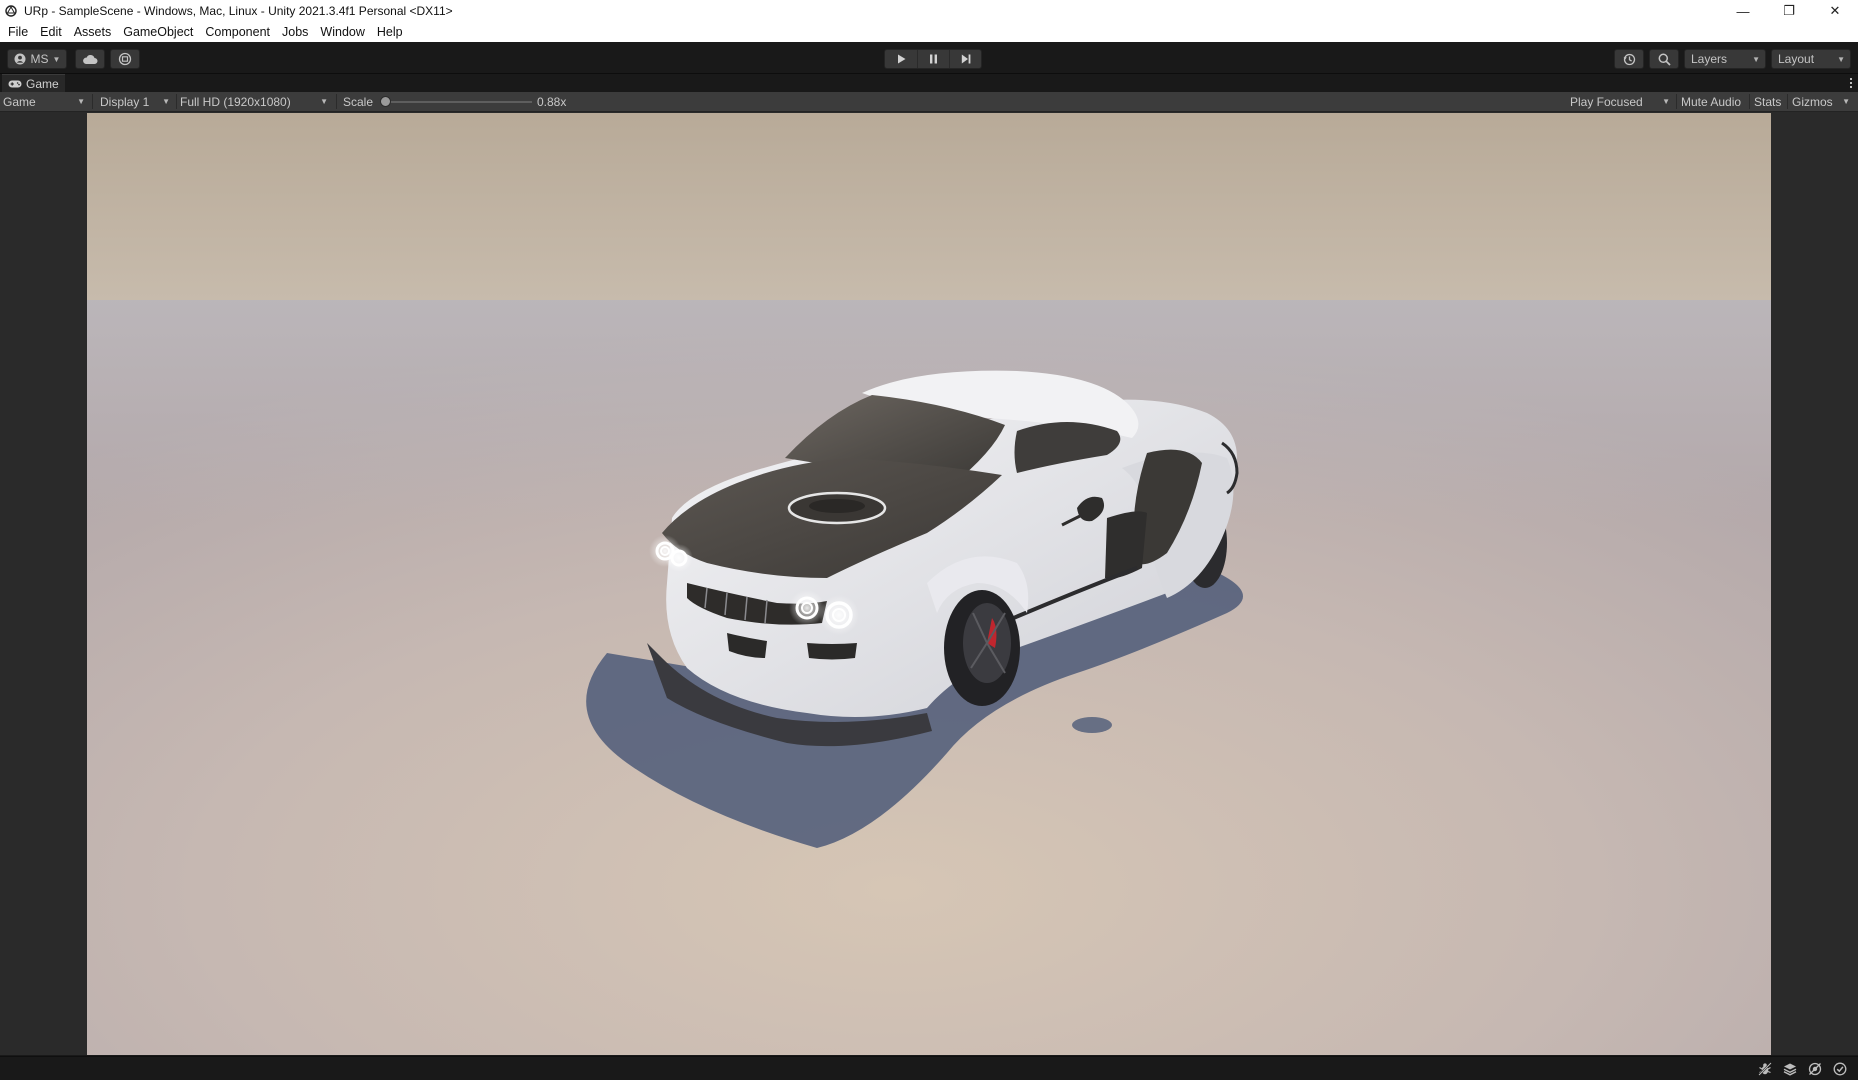 The image size is (1858, 1080). I want to click on menu-file: File, so click(19, 32).